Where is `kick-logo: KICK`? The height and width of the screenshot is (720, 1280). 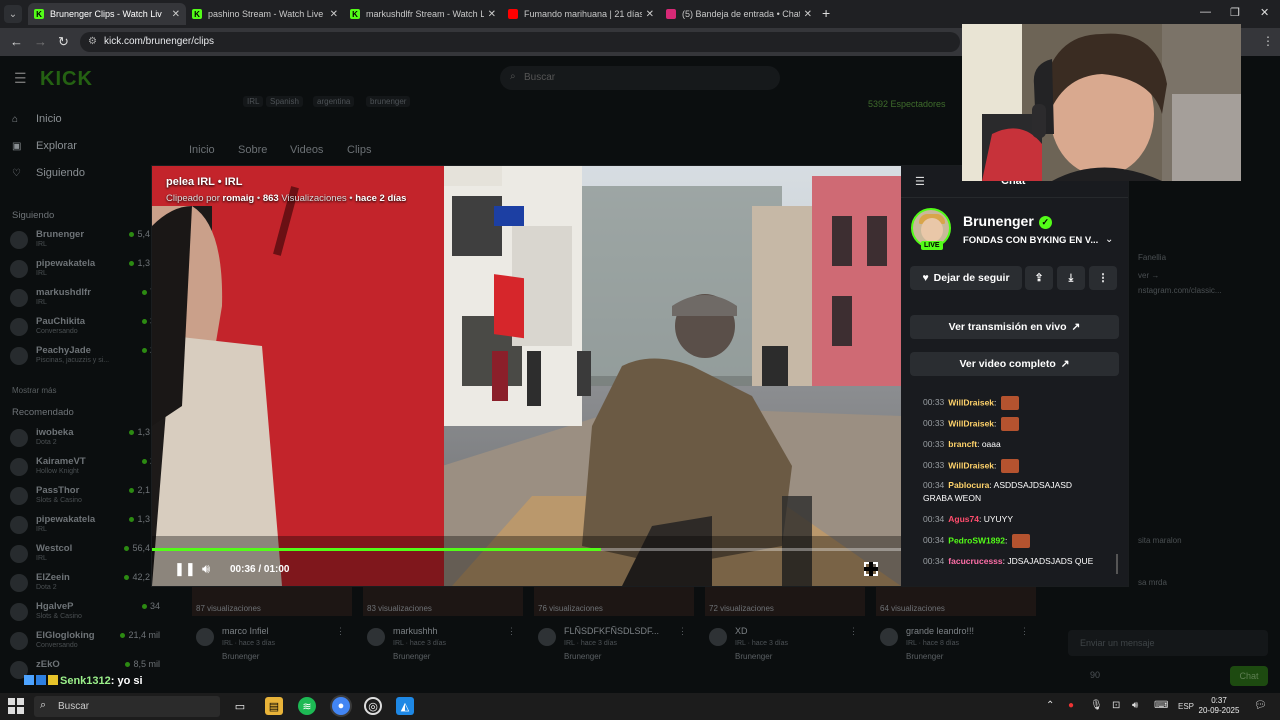 kick-logo: KICK is located at coordinates (66, 79).